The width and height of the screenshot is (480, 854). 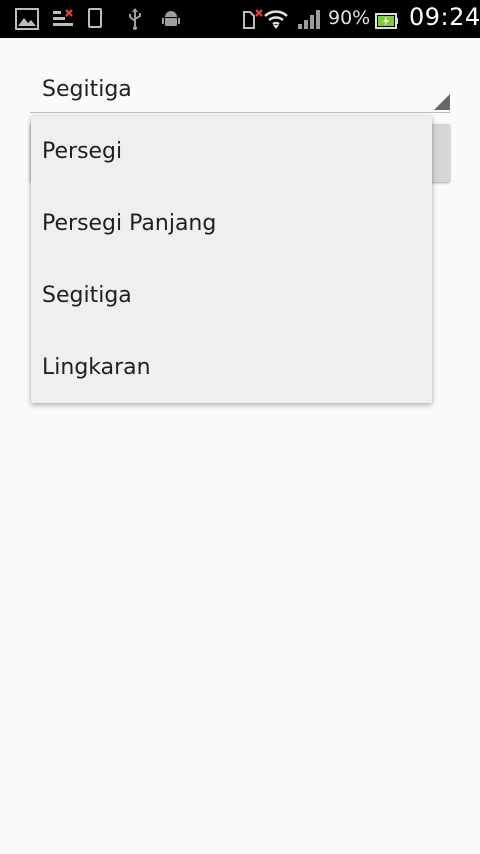 What do you see at coordinates (96, 367) in the screenshot?
I see `option-label: Lingkaran` at bounding box center [96, 367].